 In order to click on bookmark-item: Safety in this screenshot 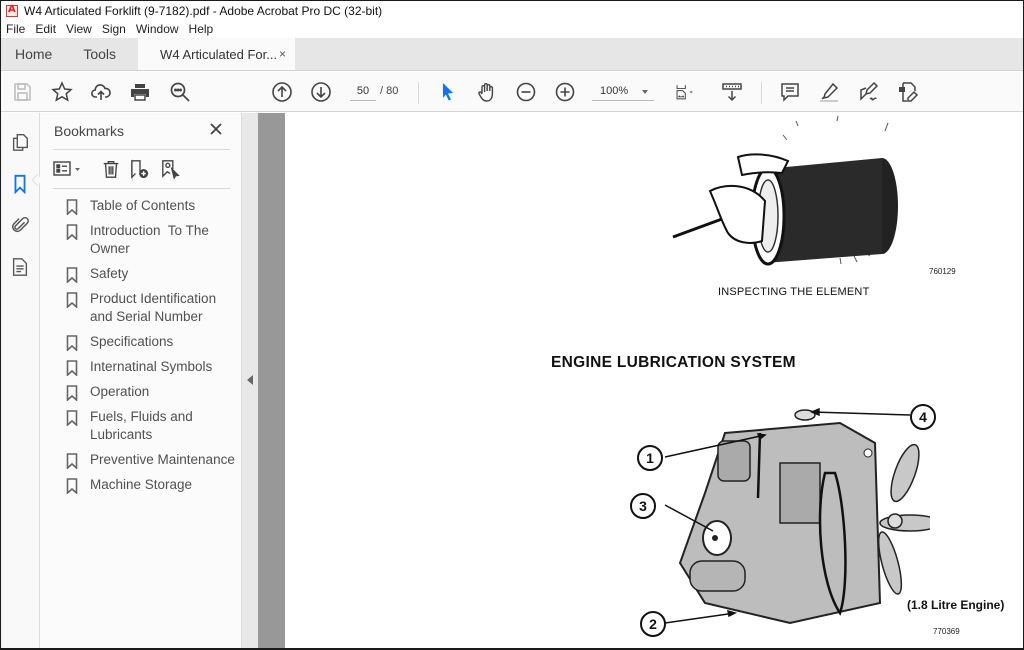, I will do `click(153, 274)`.